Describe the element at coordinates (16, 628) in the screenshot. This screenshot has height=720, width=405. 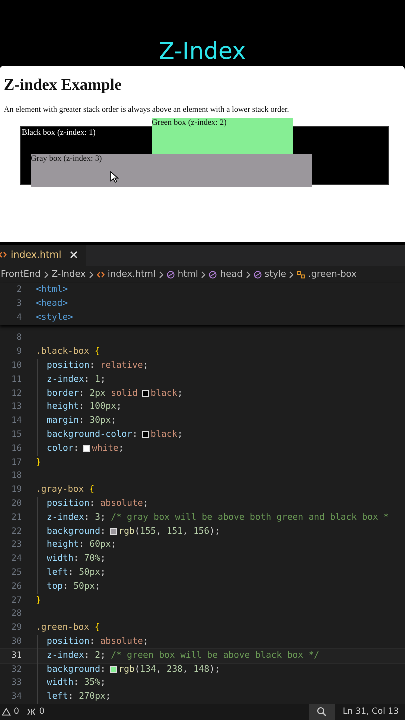
I see `line-number: 29` at that location.